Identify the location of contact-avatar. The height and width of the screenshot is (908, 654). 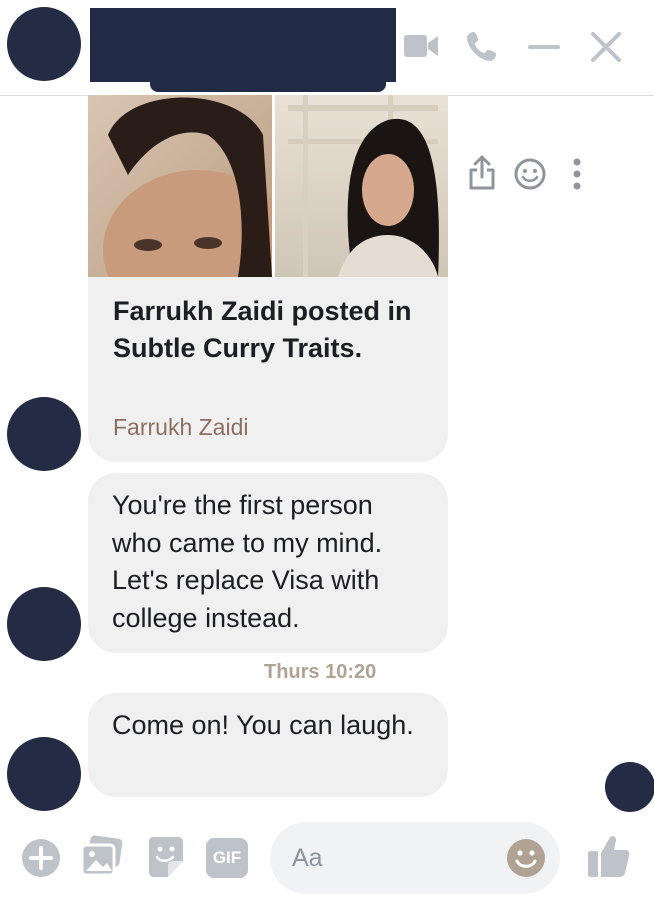
(44, 44).